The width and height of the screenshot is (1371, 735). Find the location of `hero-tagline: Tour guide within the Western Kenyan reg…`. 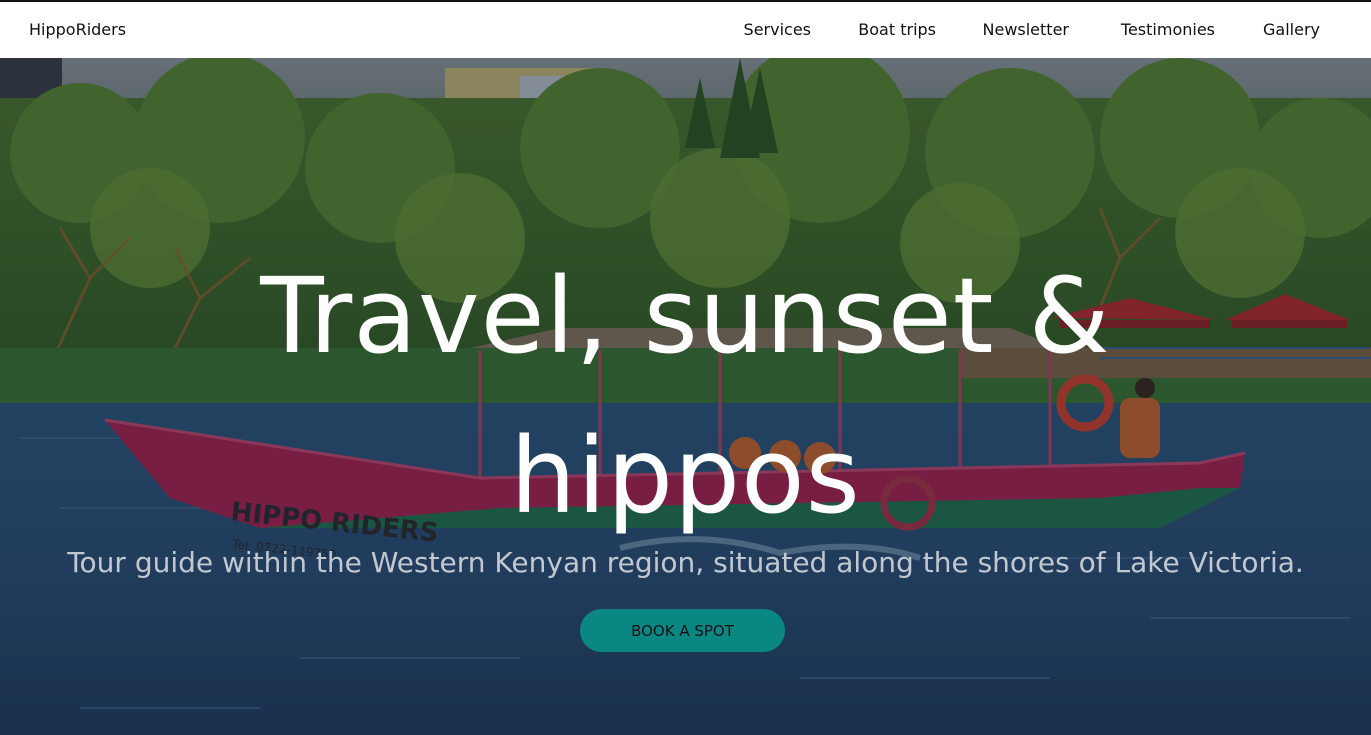

hero-tagline: Tour guide within the Western Kenyan reg… is located at coordinates (685, 562).